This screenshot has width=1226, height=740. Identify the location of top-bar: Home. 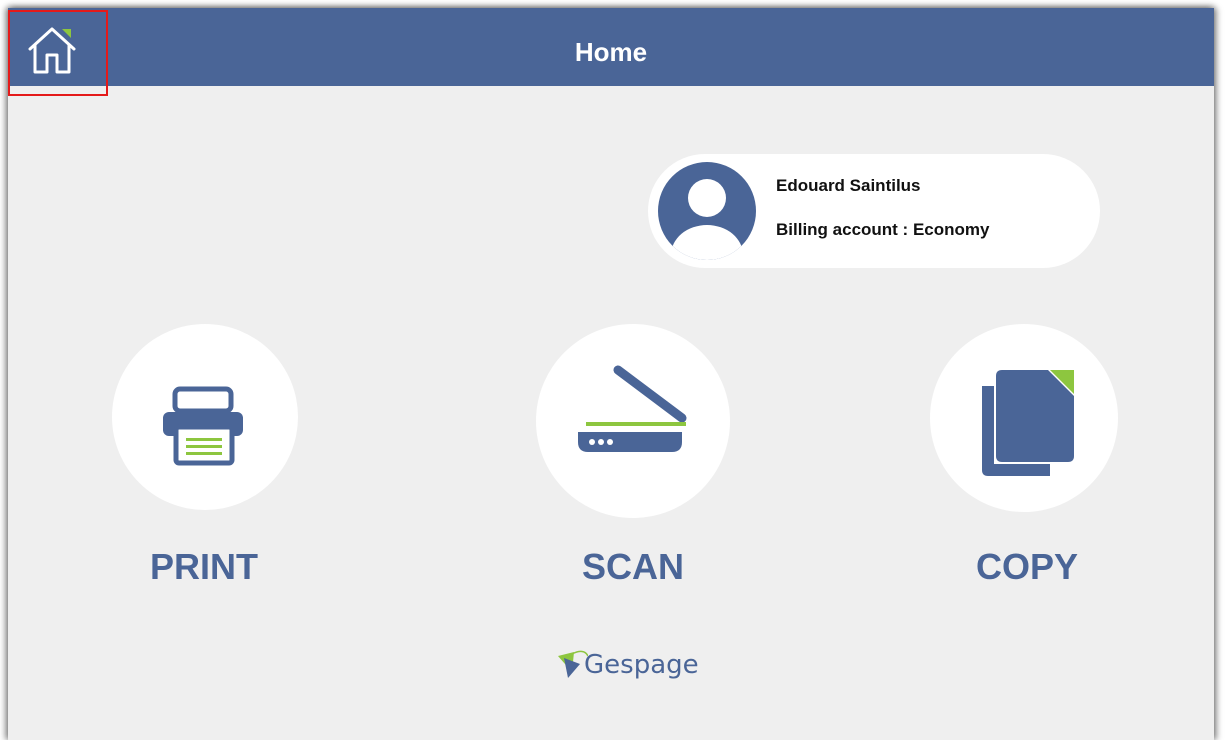
(611, 47).